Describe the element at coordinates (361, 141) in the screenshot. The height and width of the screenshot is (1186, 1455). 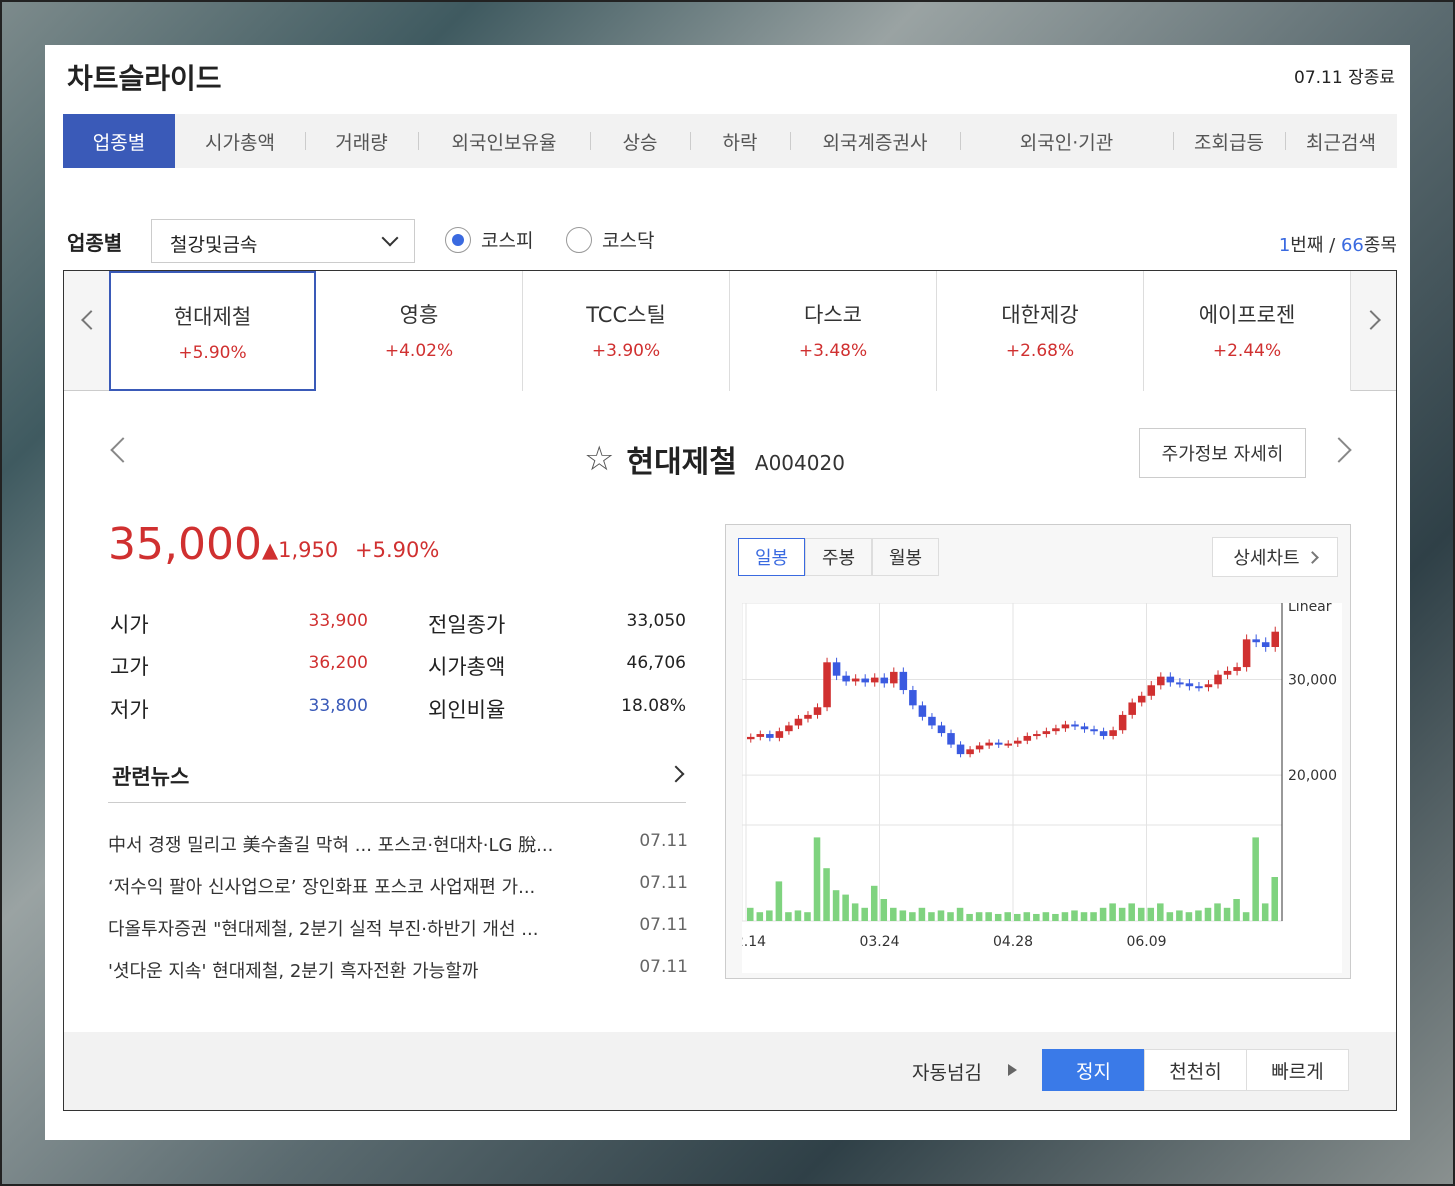
I see `tab-volume: 거래량` at that location.